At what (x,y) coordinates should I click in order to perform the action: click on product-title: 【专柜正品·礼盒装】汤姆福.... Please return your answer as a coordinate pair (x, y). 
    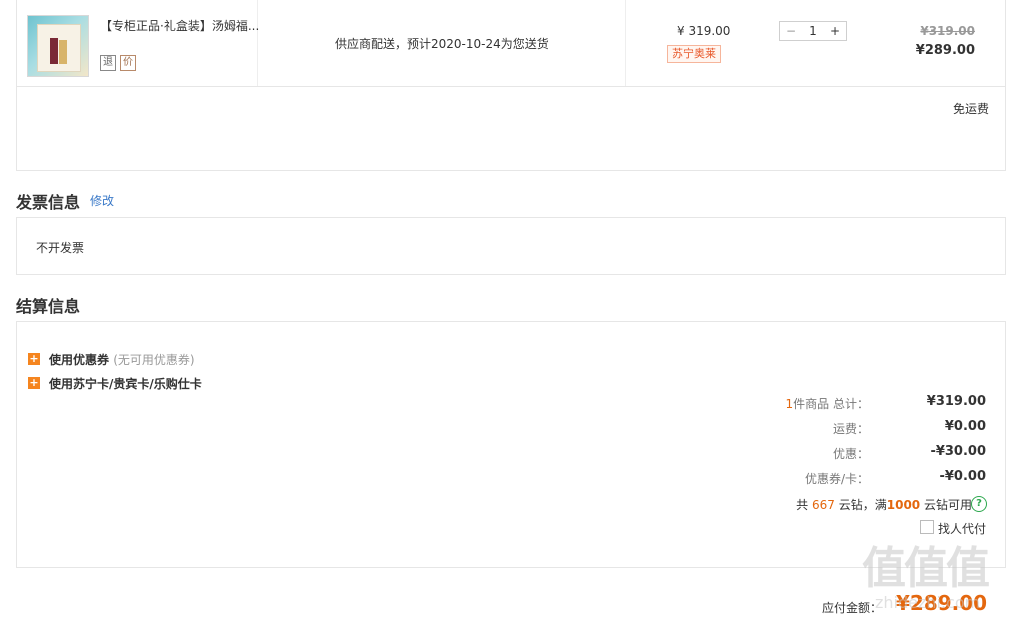
    Looking at the image, I should click on (180, 25).